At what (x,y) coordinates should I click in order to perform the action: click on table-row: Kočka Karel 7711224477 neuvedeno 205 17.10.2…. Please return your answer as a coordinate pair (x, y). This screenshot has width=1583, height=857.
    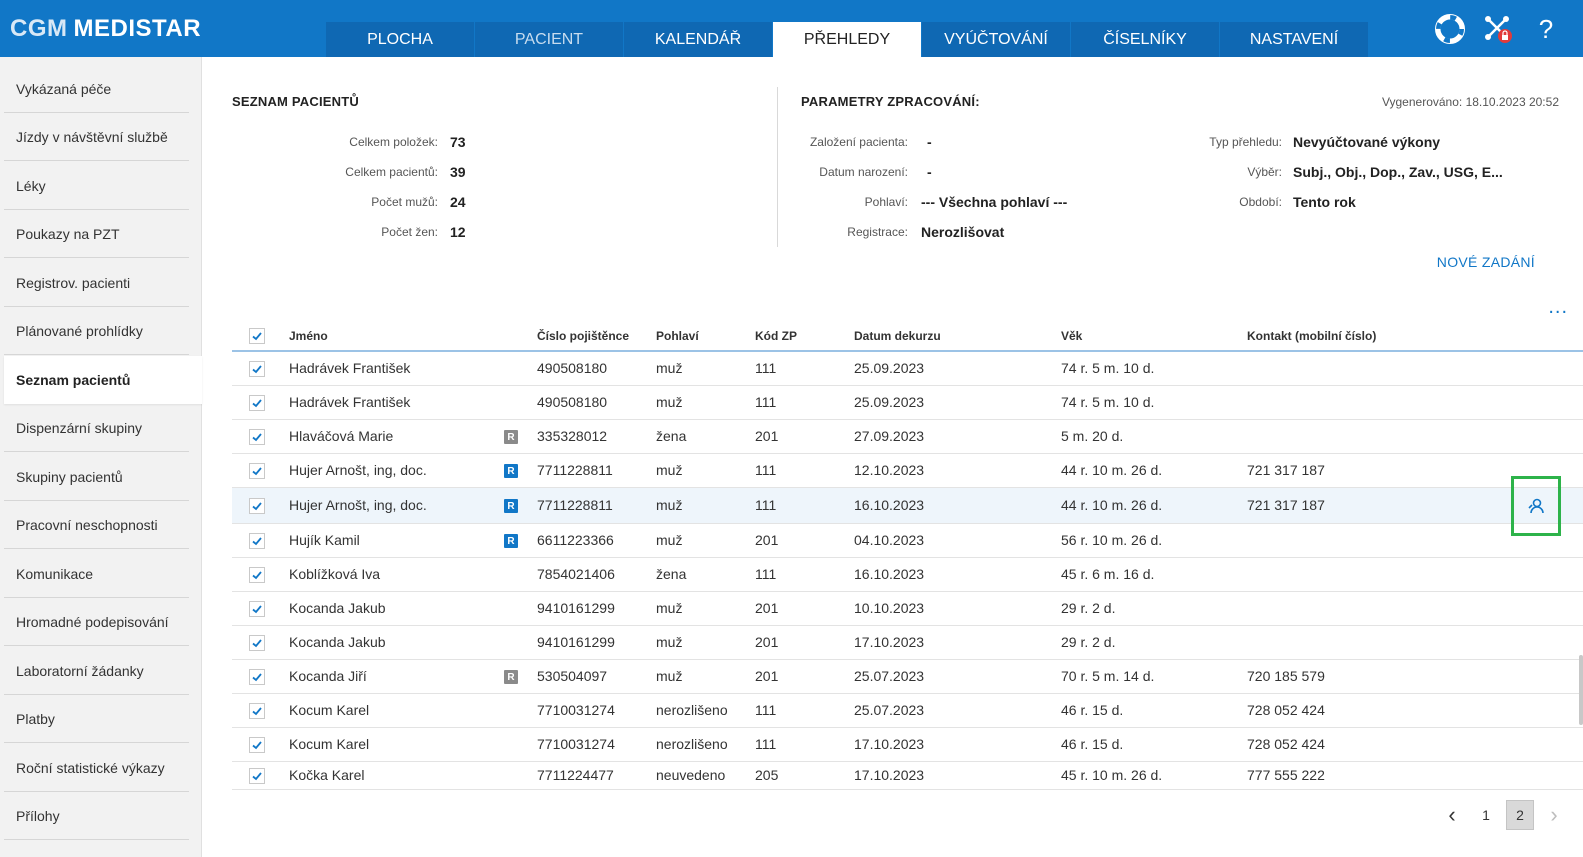
    Looking at the image, I should click on (907, 776).